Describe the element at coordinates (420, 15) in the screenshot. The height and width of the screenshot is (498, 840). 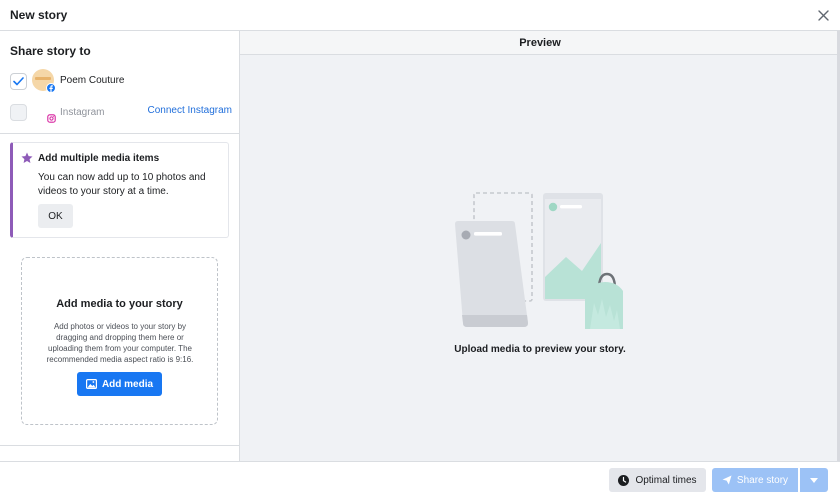
I see `dialog-header: New story` at that location.